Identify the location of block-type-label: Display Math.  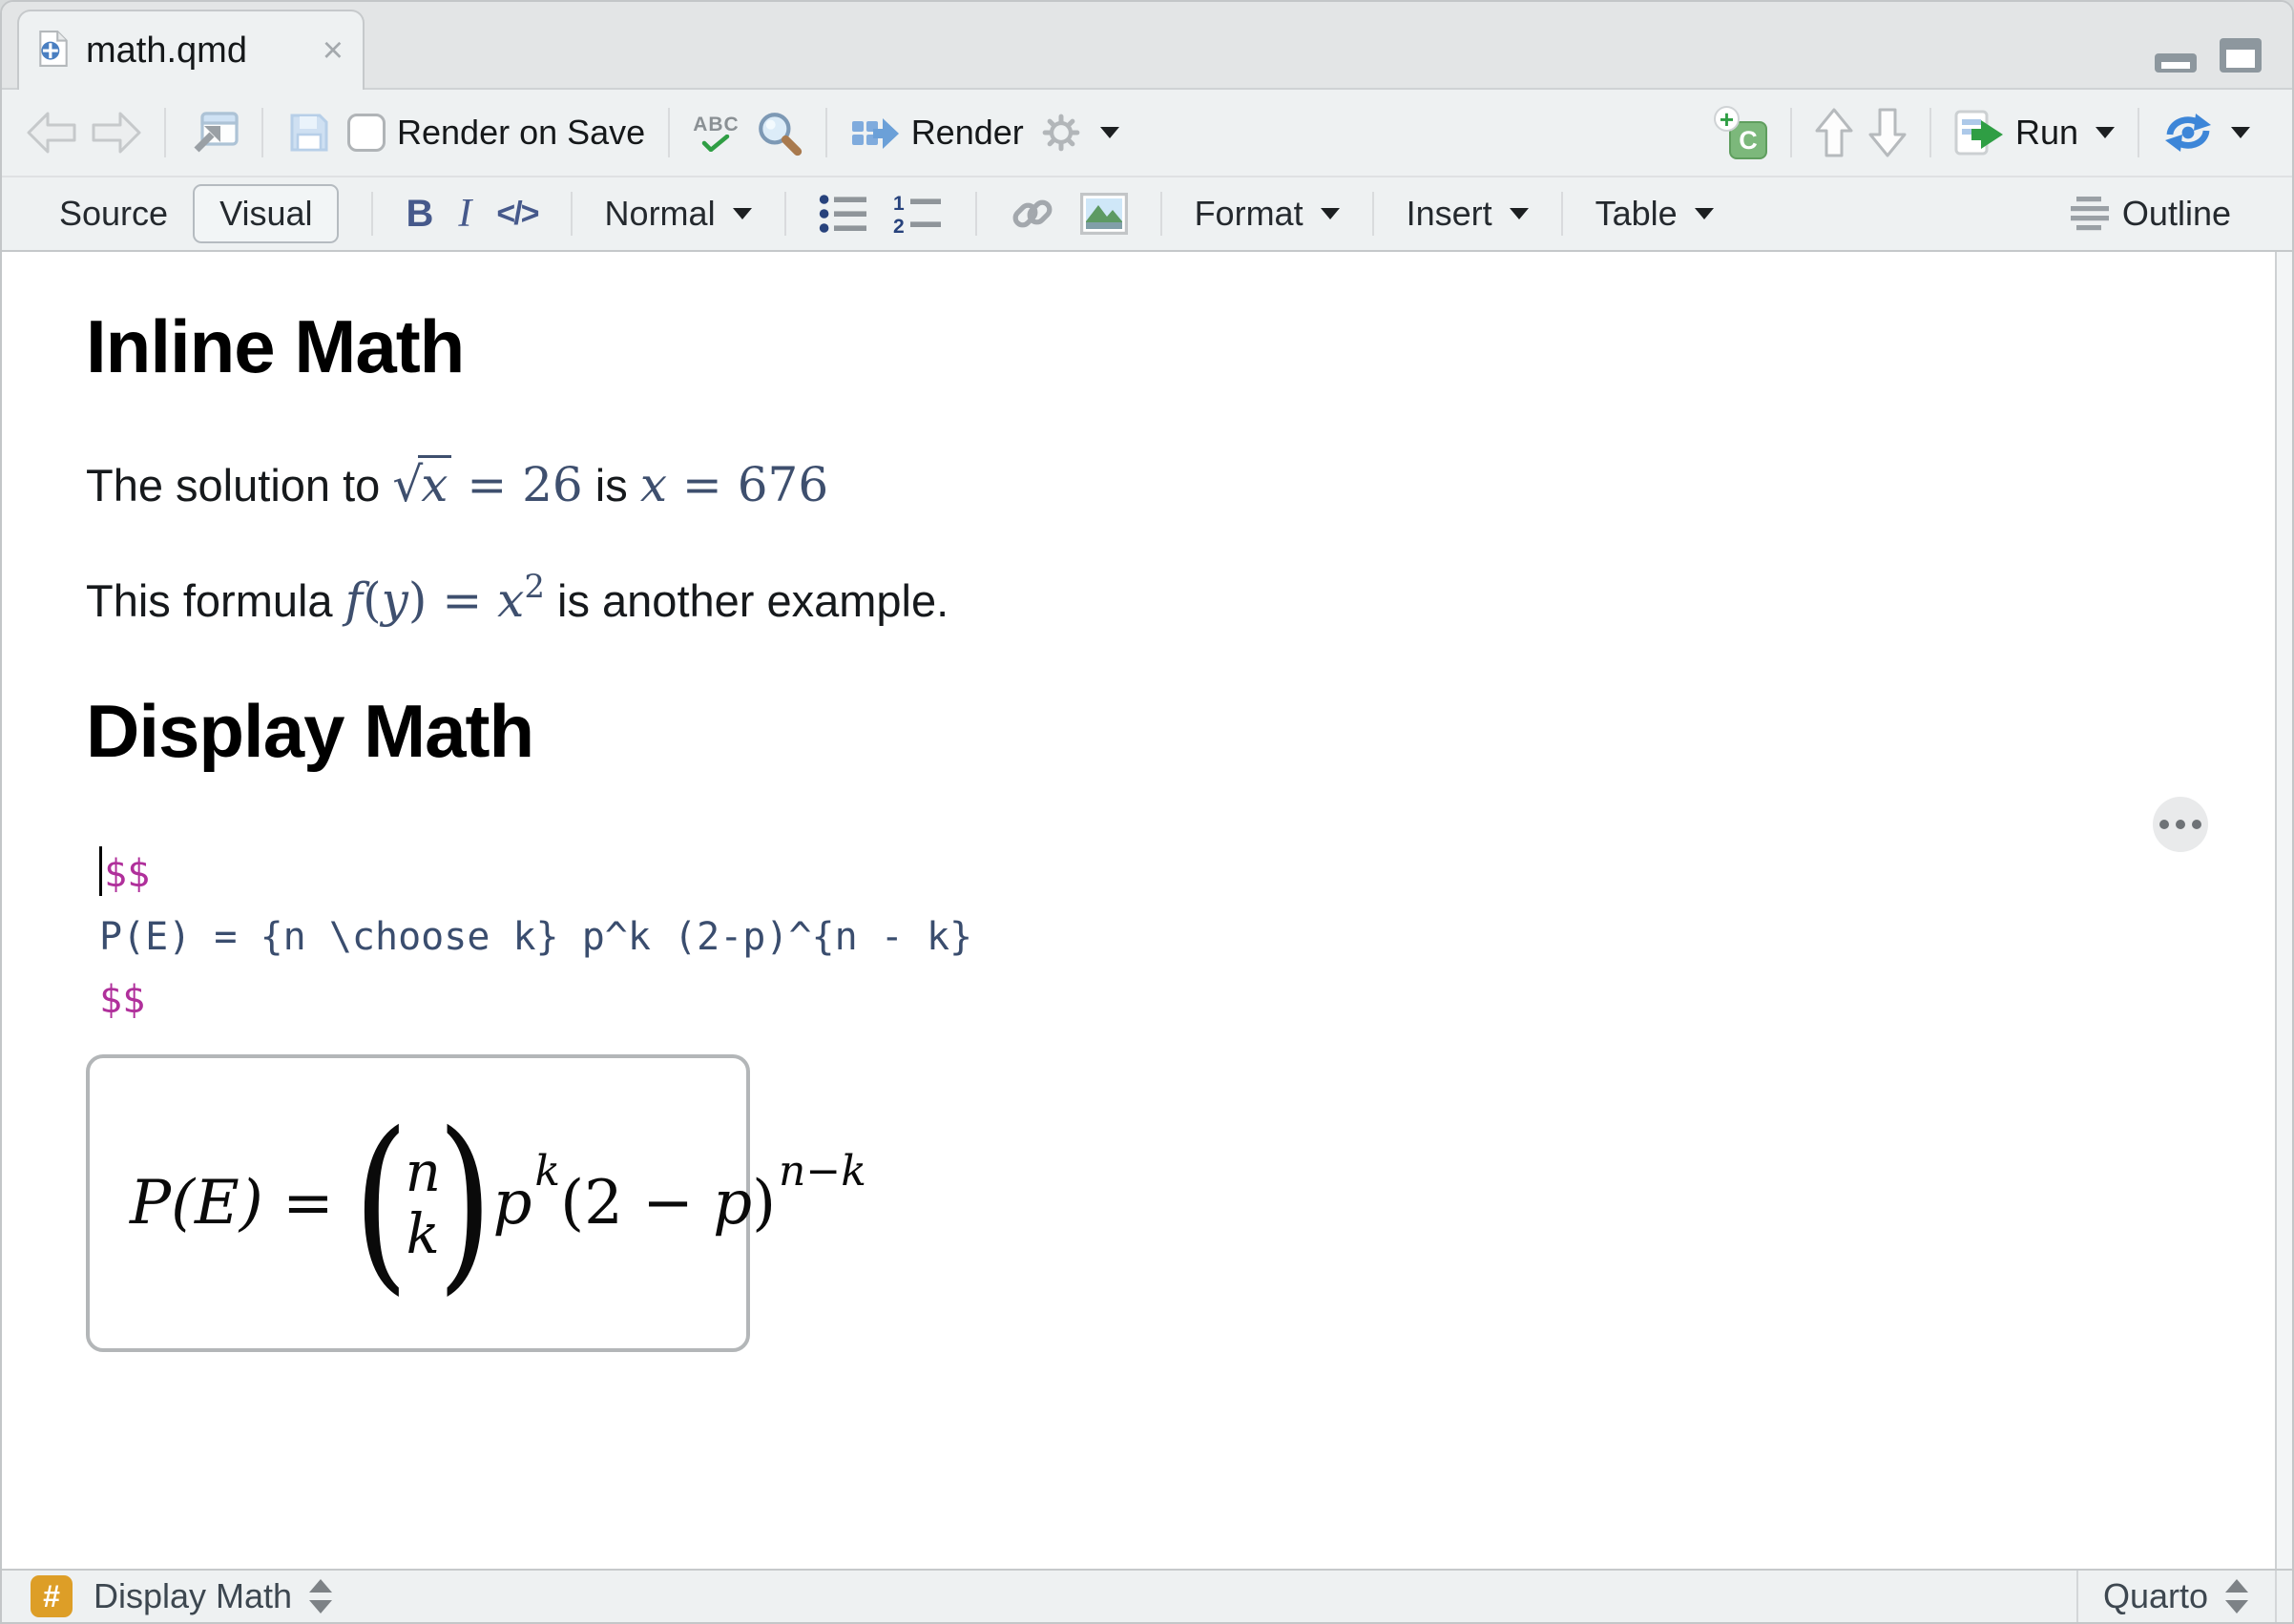
(193, 1595).